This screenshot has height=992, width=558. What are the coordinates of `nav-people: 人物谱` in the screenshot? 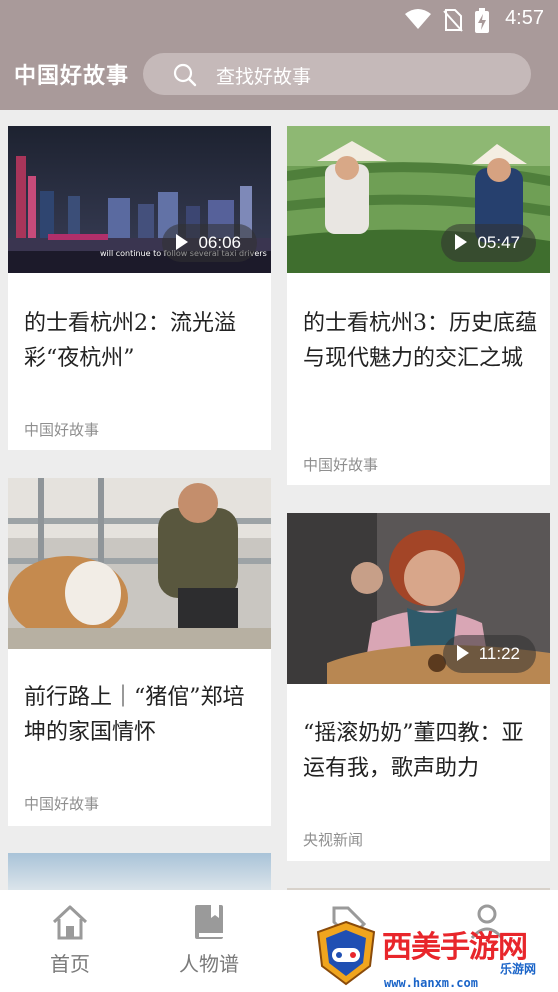 It's located at (209, 939).